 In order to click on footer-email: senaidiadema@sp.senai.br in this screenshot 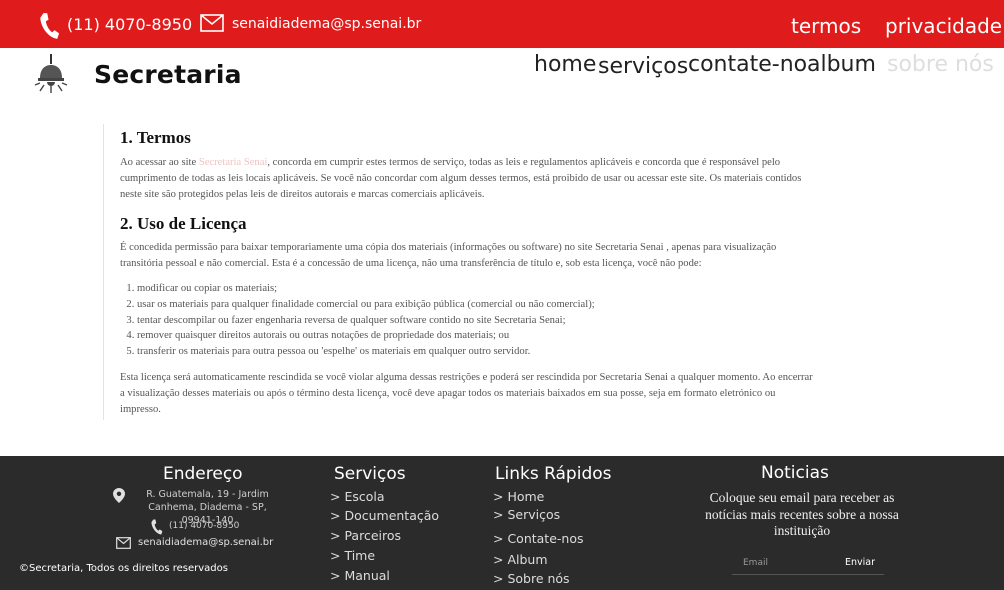, I will do `click(205, 542)`.